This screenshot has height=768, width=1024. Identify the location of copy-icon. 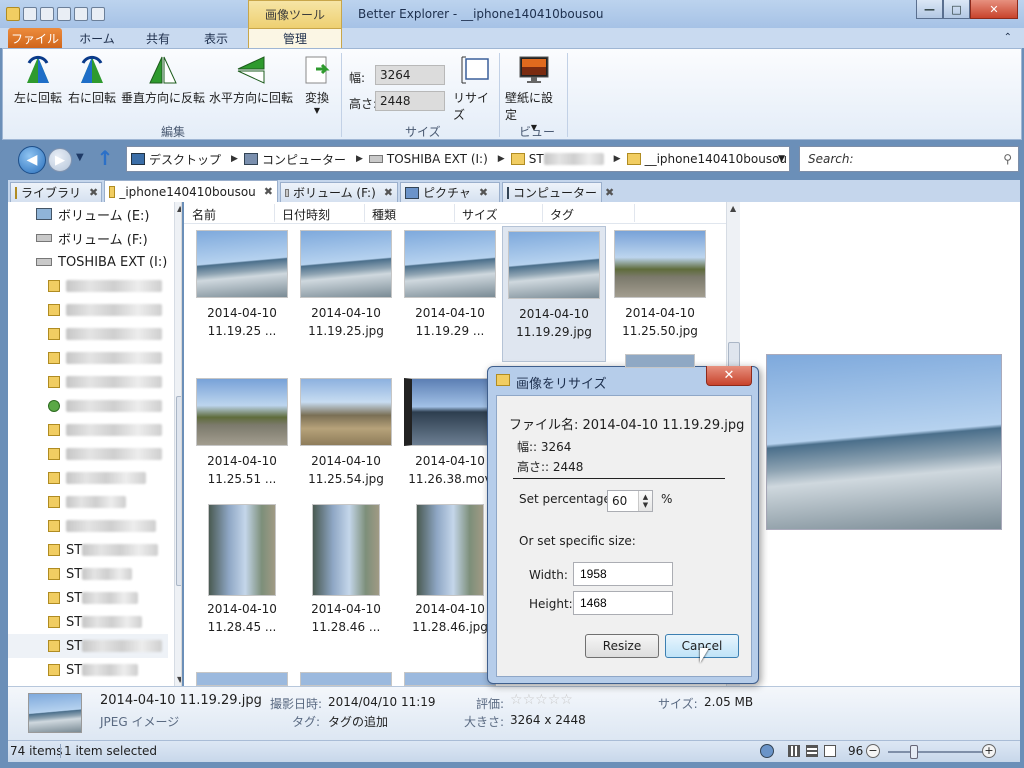
(47, 14).